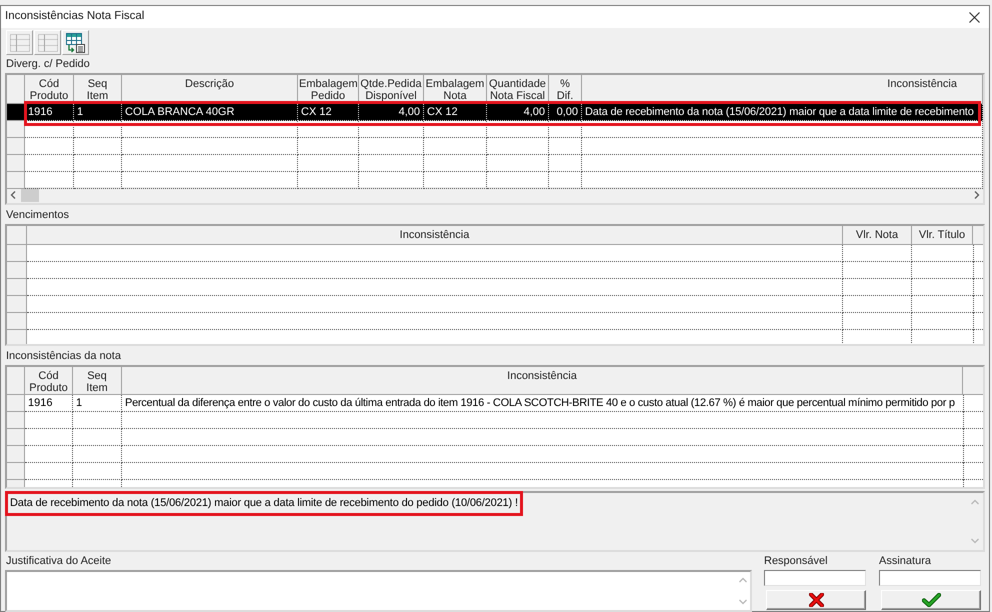 The height and width of the screenshot is (612, 992). I want to click on signature-field, so click(930, 578).